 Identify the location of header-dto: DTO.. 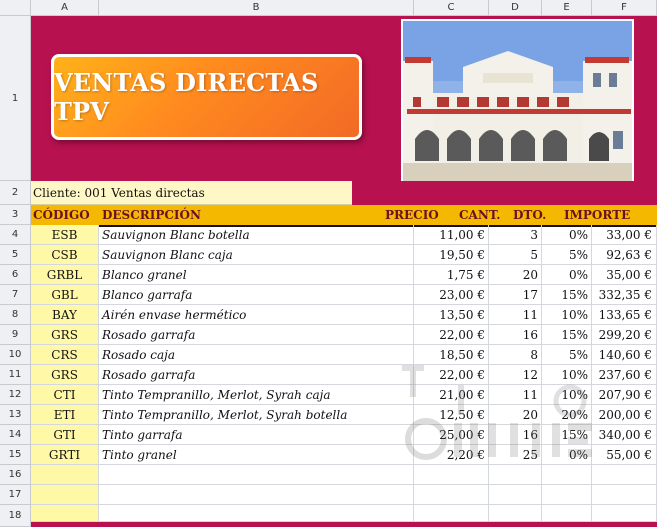
(529, 215).